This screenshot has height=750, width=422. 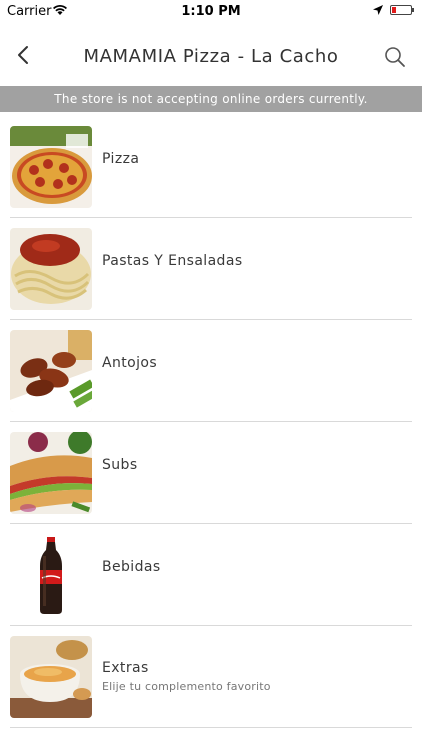 What do you see at coordinates (51, 269) in the screenshot?
I see `pasta-image` at bounding box center [51, 269].